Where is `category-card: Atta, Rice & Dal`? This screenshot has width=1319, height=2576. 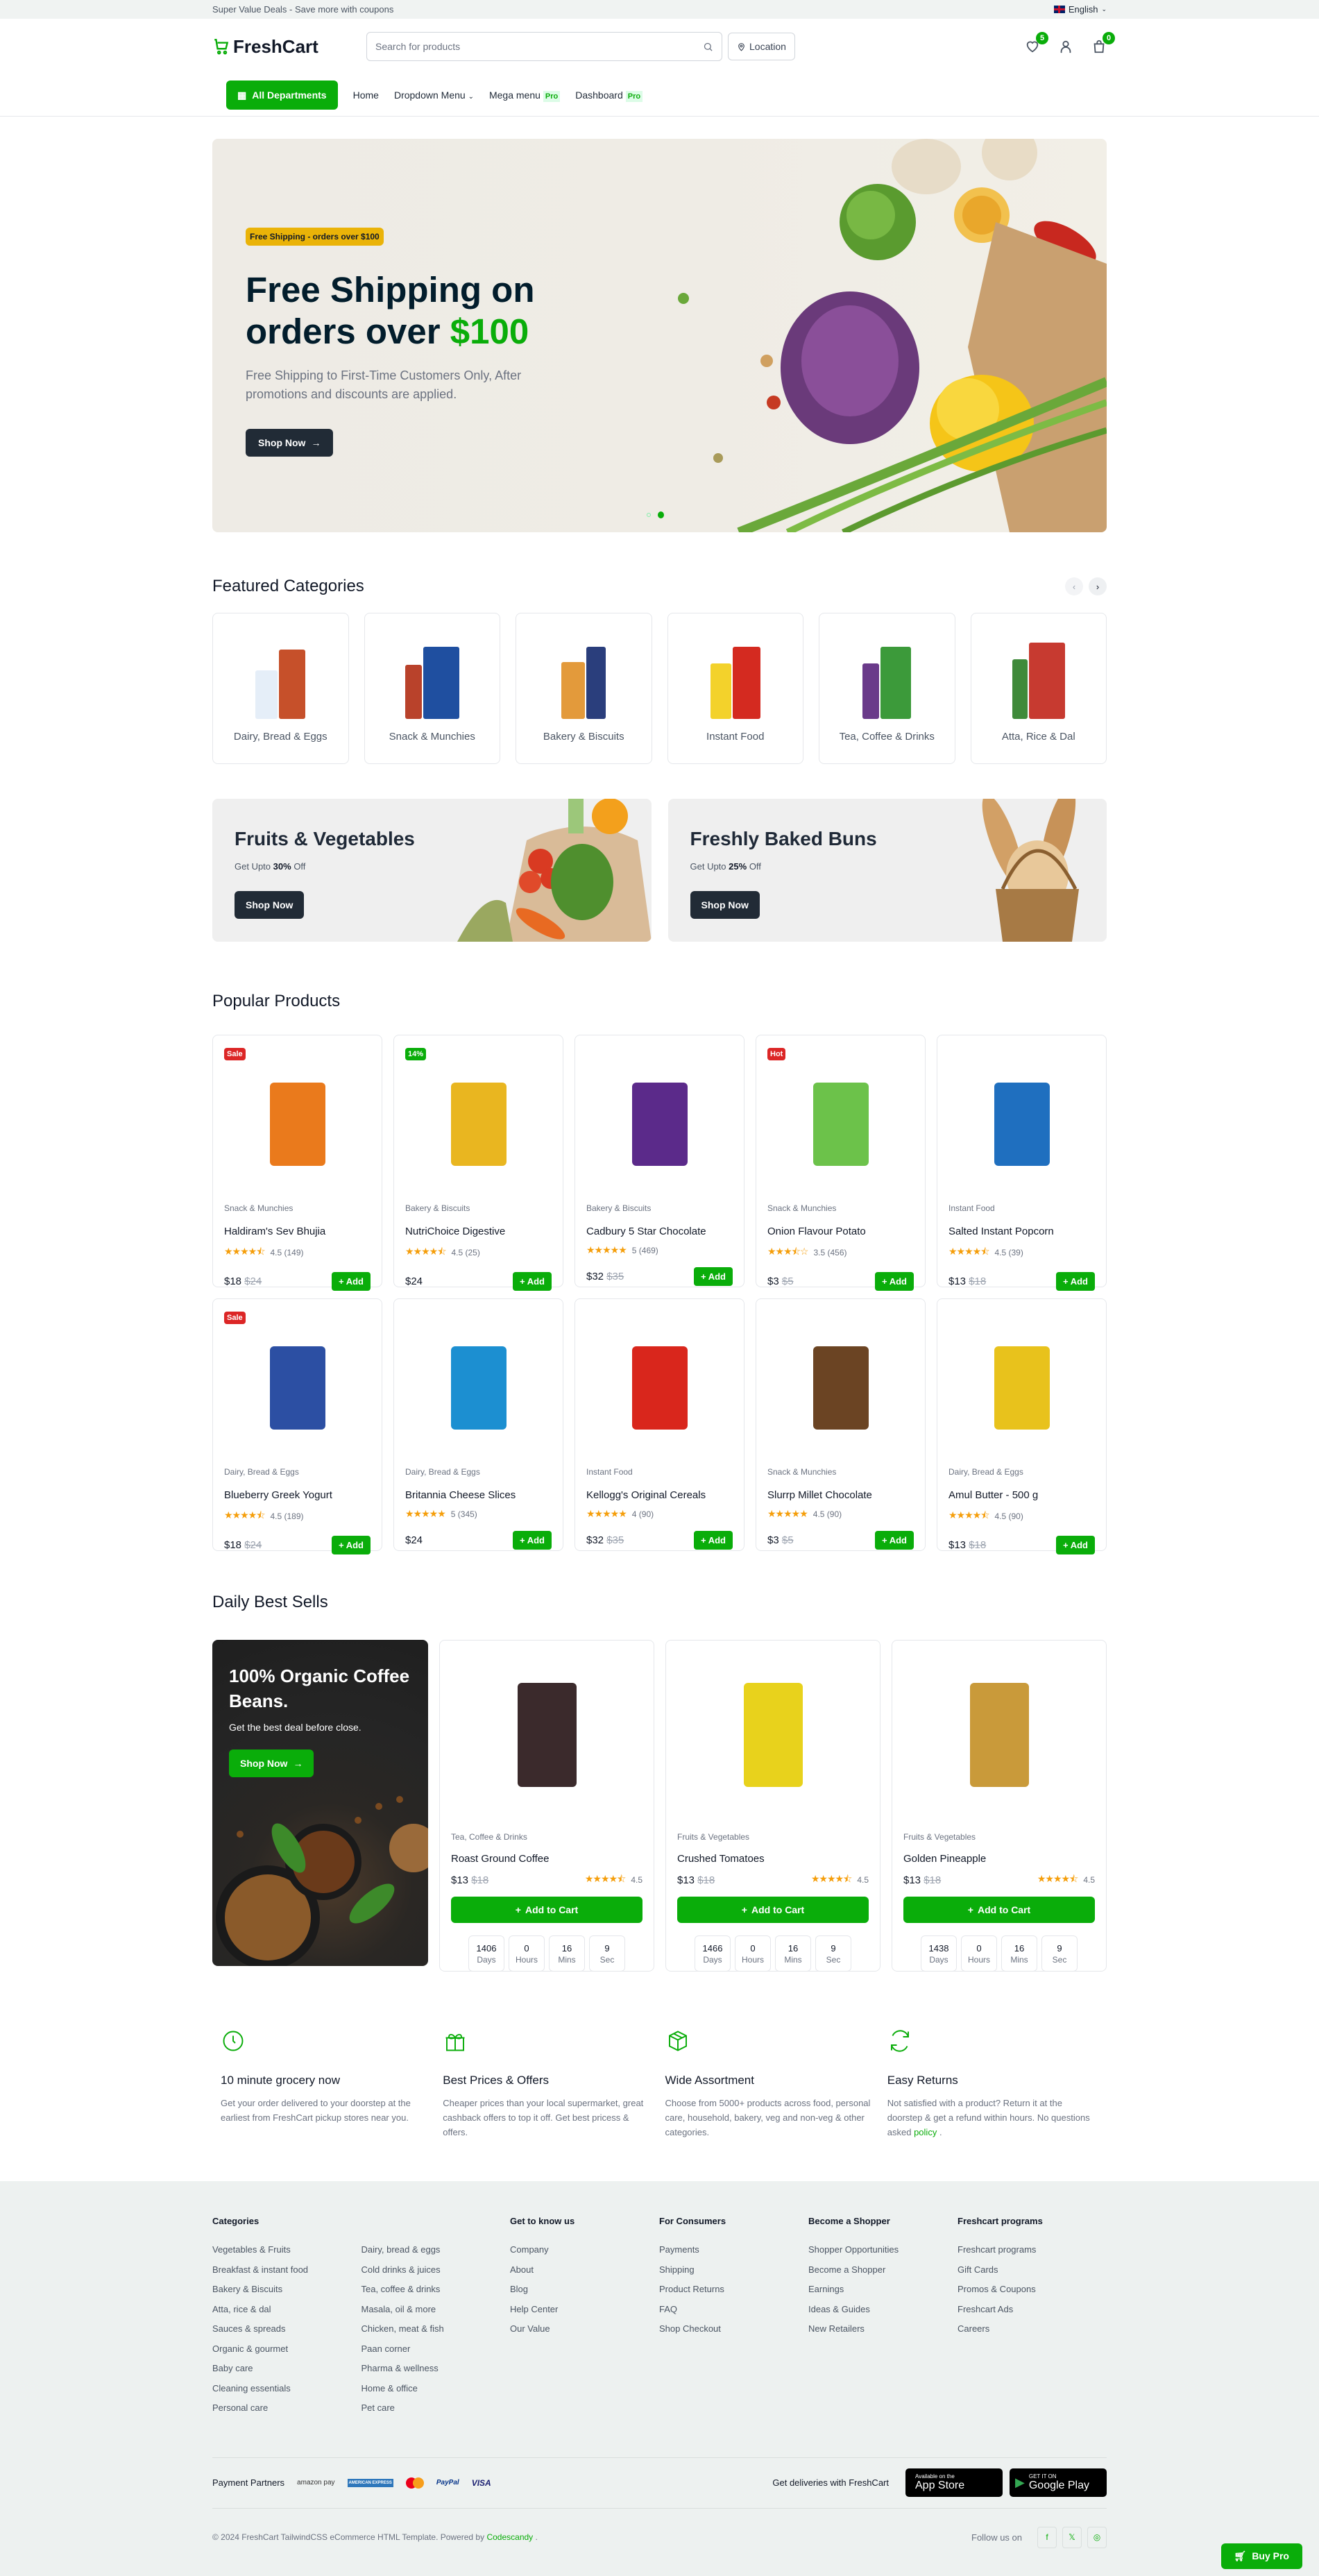 category-card: Atta, Rice & Dal is located at coordinates (1038, 689).